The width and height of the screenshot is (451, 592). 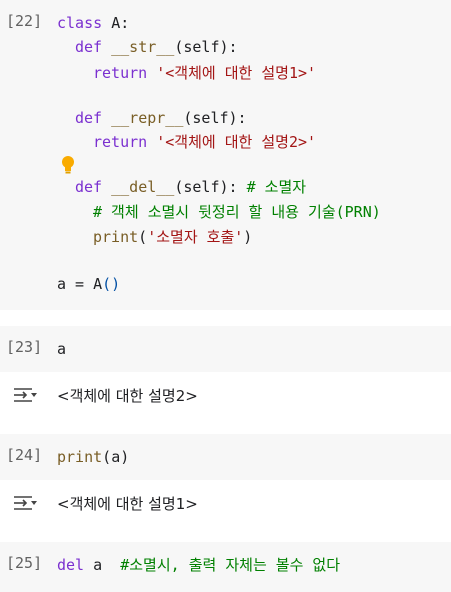 What do you see at coordinates (111, 284) in the screenshot?
I see `code-token: ()` at bounding box center [111, 284].